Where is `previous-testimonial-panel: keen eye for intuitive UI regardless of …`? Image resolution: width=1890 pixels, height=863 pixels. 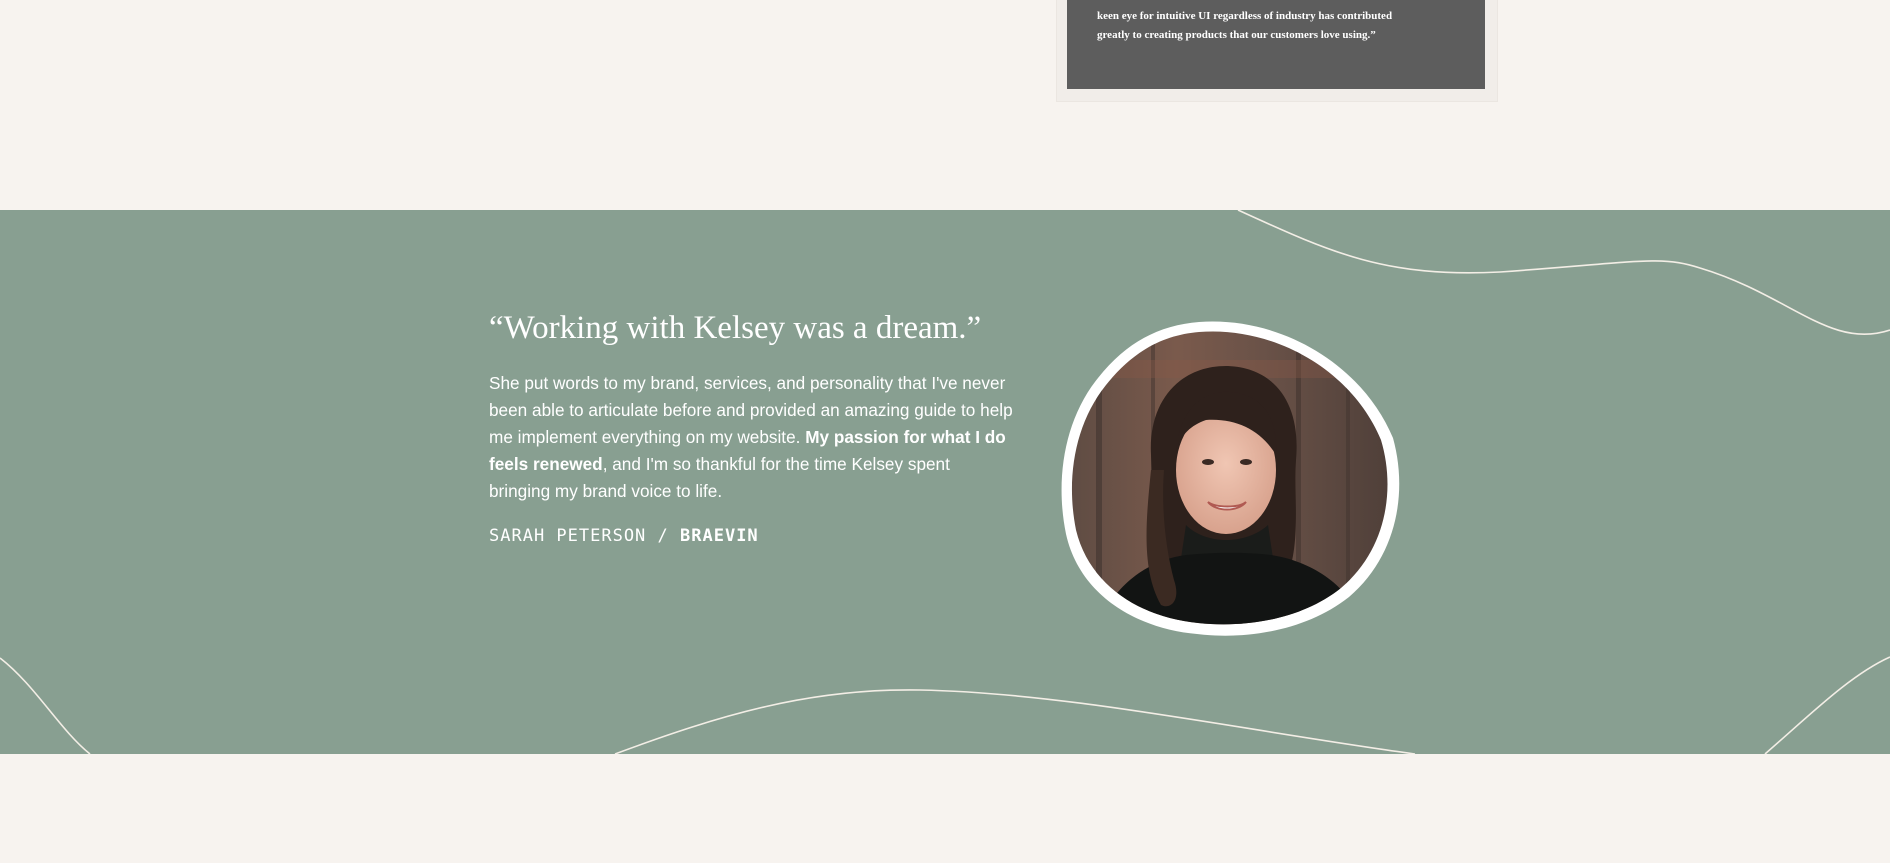 previous-testimonial-panel: keen eye for intuitive UI regardless of … is located at coordinates (1276, 44).